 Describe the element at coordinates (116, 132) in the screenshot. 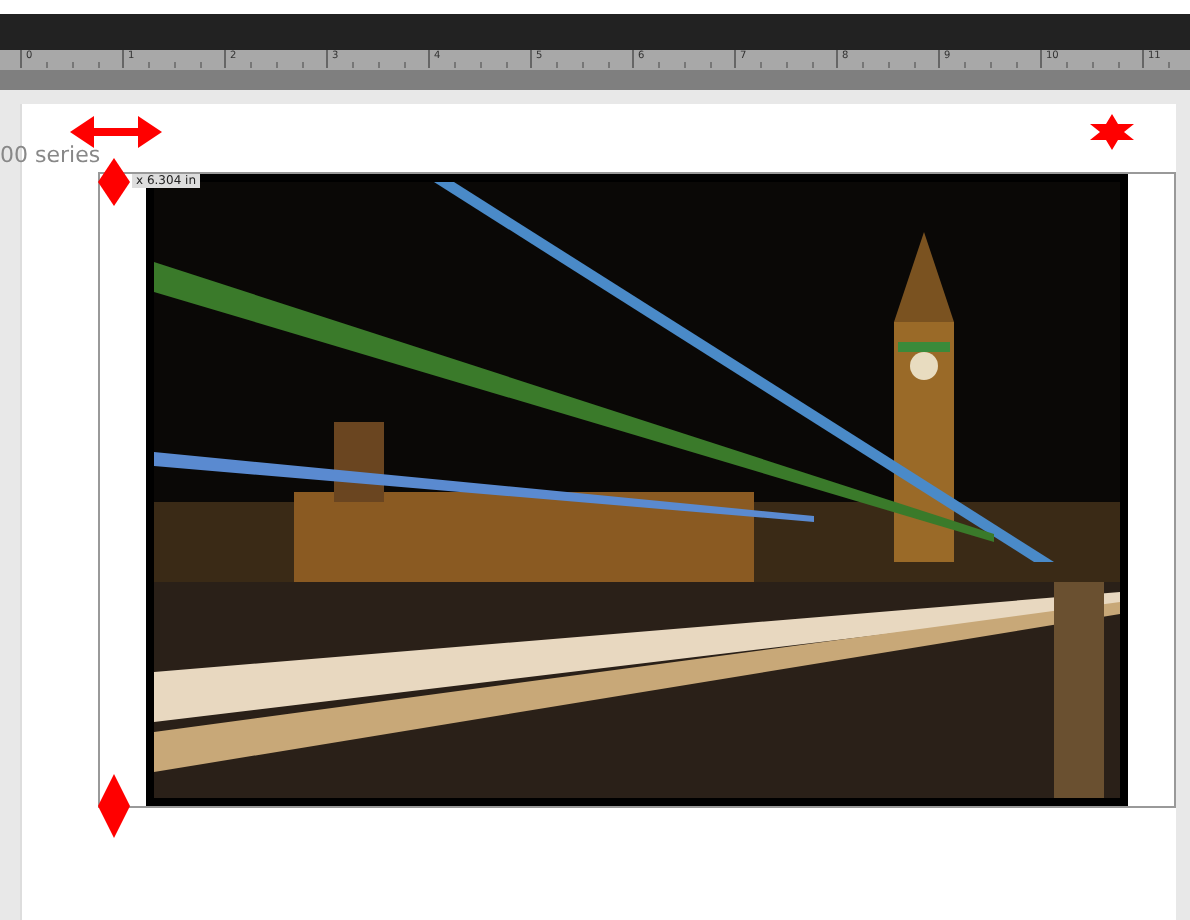

I see `double-arrow-icon` at that location.